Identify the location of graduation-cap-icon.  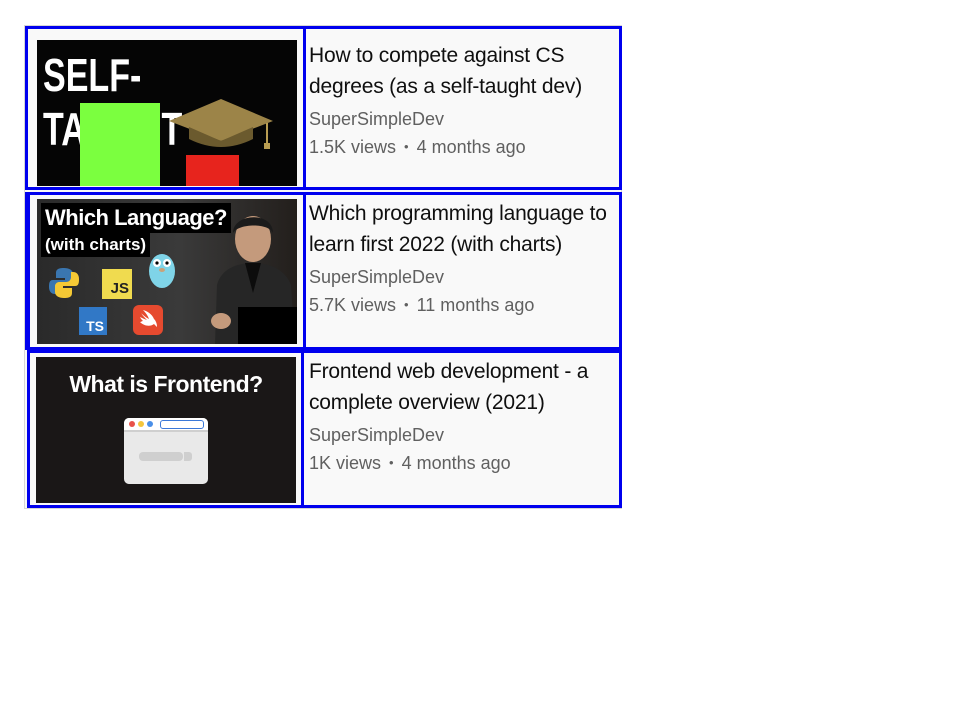
(221, 124).